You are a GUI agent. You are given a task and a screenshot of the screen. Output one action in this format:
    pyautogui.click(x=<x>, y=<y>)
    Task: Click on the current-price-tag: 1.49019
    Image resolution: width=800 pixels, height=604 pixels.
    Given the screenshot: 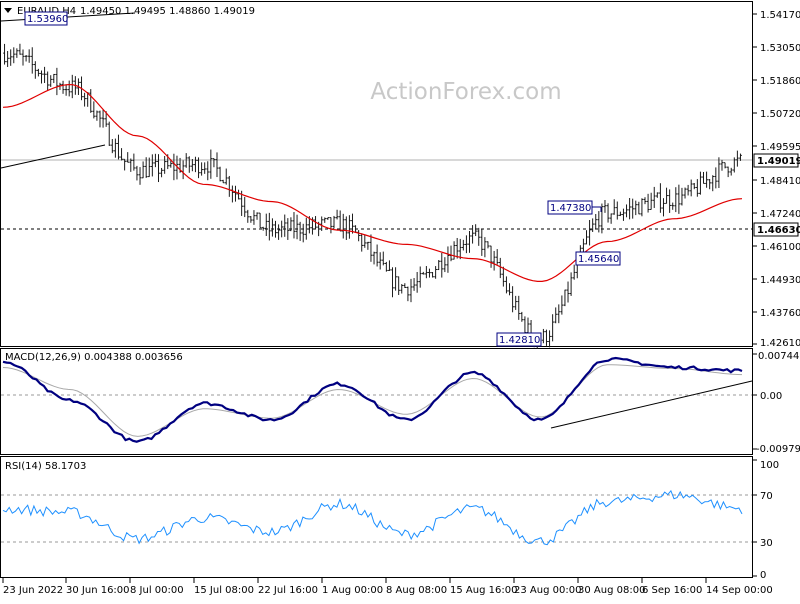 What is the action you would take?
    pyautogui.click(x=776, y=160)
    